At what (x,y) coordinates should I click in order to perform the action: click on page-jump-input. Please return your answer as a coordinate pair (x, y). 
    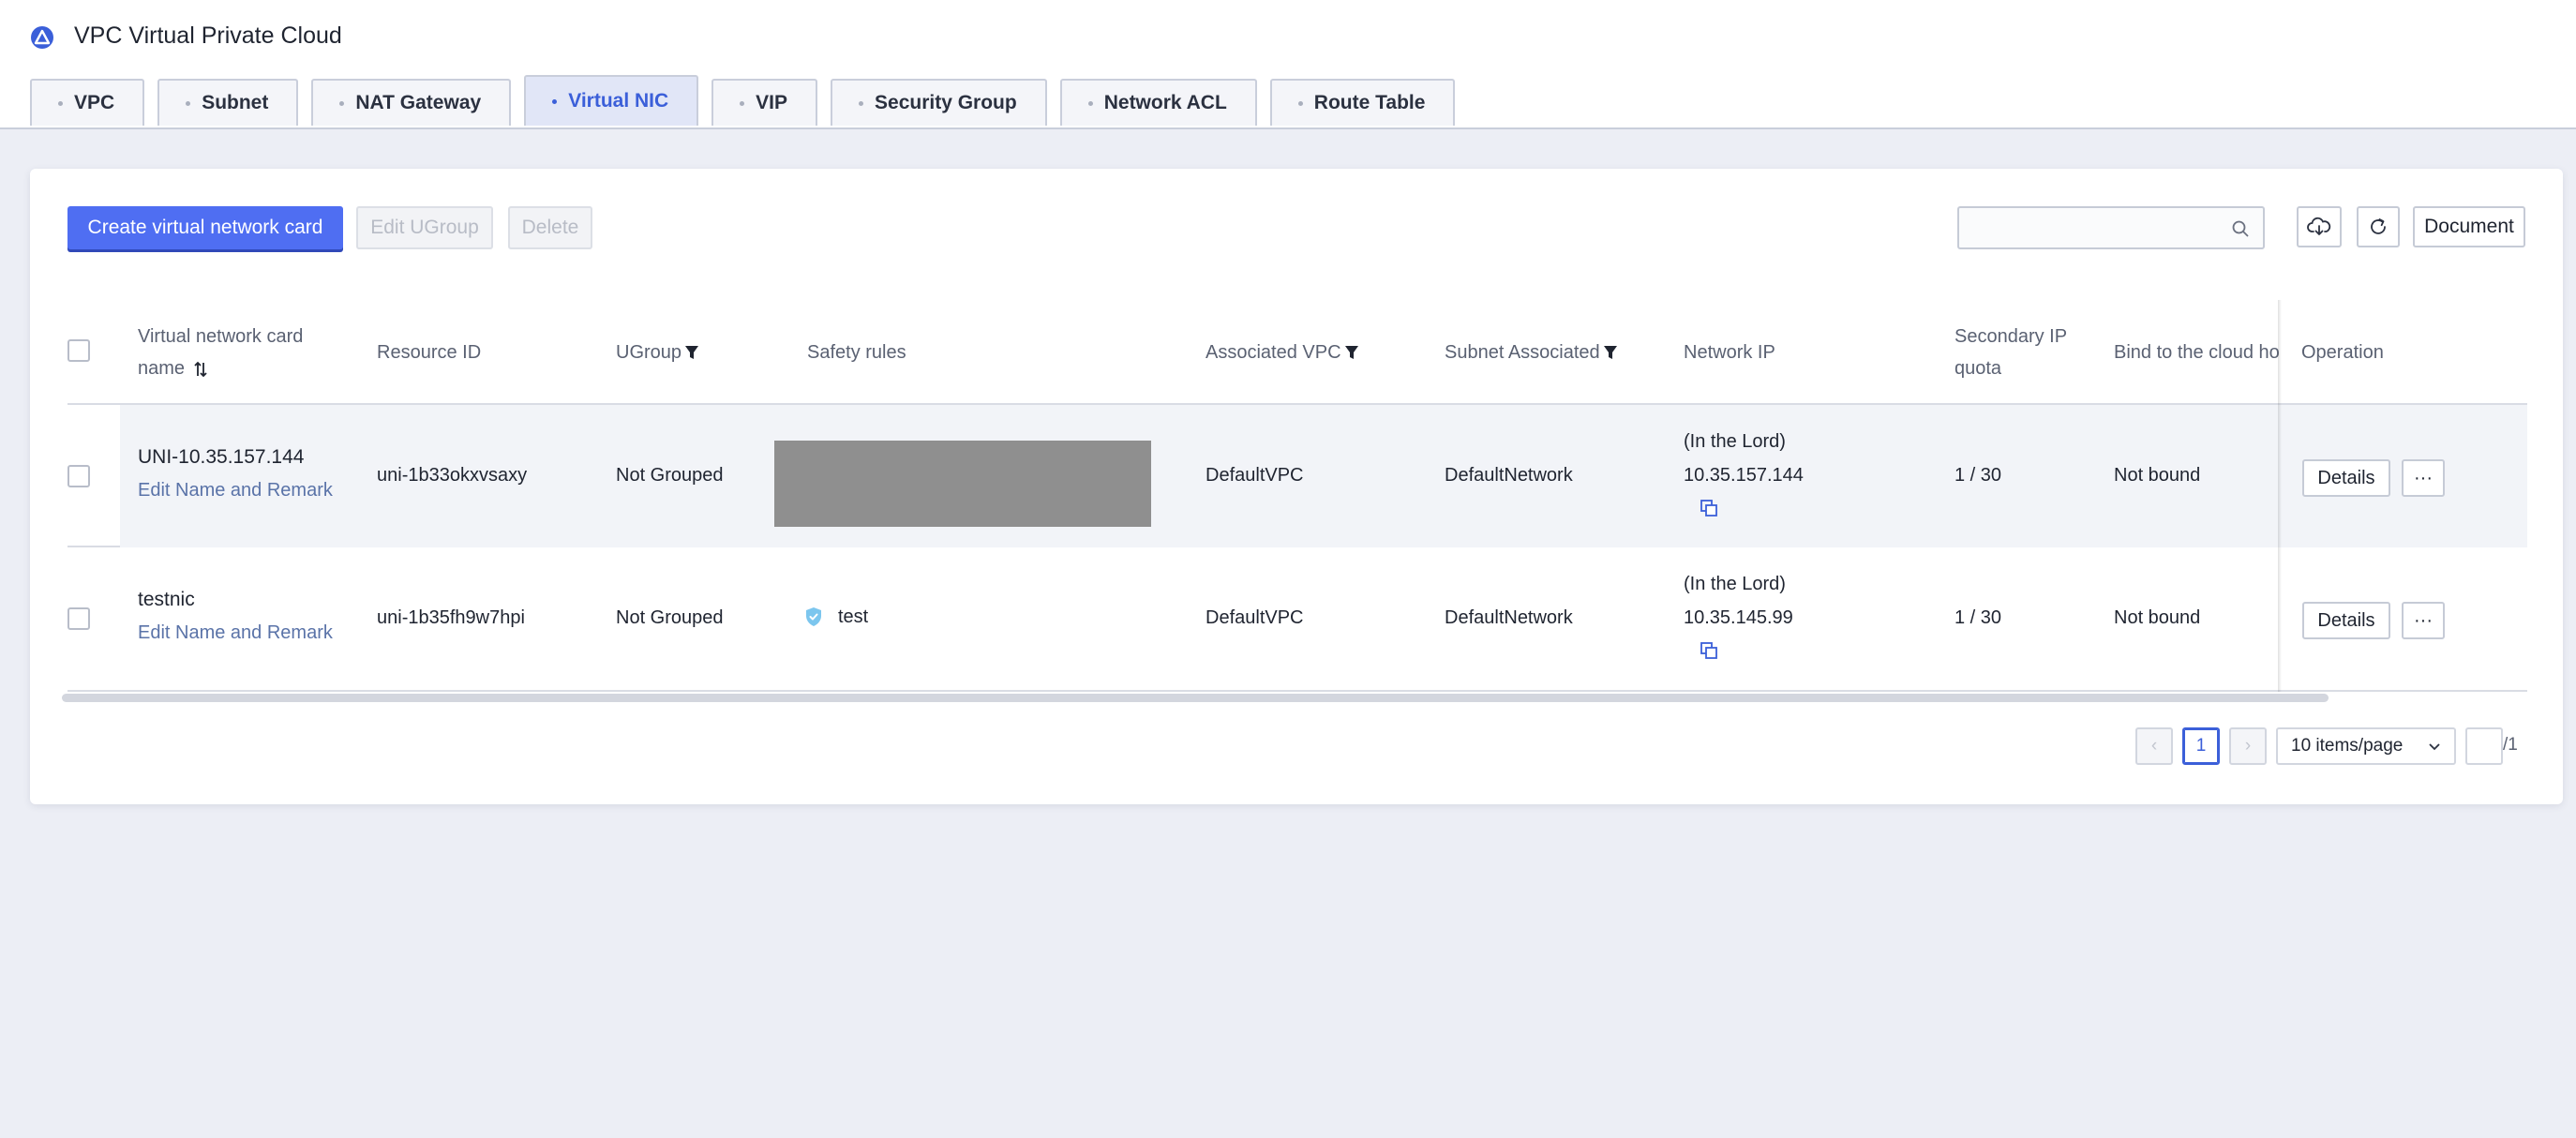
    Looking at the image, I should click on (2484, 746).